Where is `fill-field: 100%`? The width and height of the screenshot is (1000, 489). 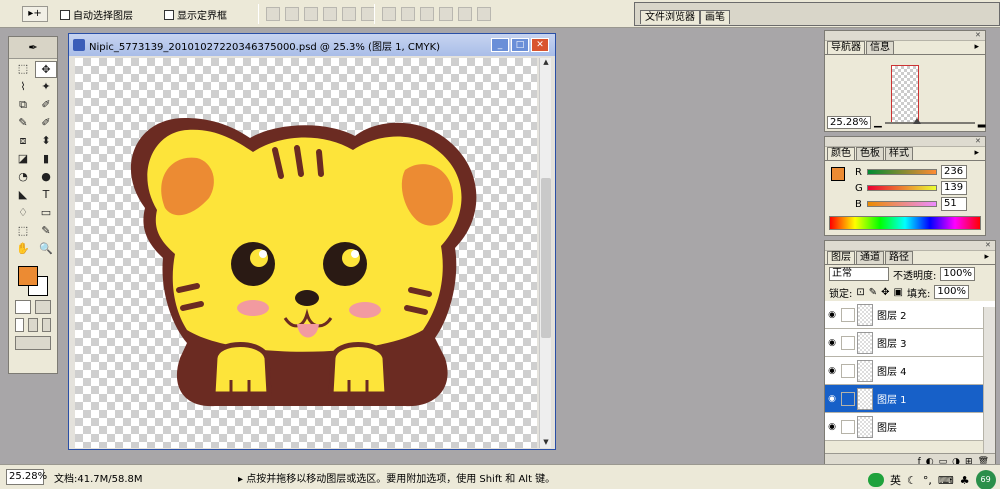
fill-field: 100% is located at coordinates (951, 292).